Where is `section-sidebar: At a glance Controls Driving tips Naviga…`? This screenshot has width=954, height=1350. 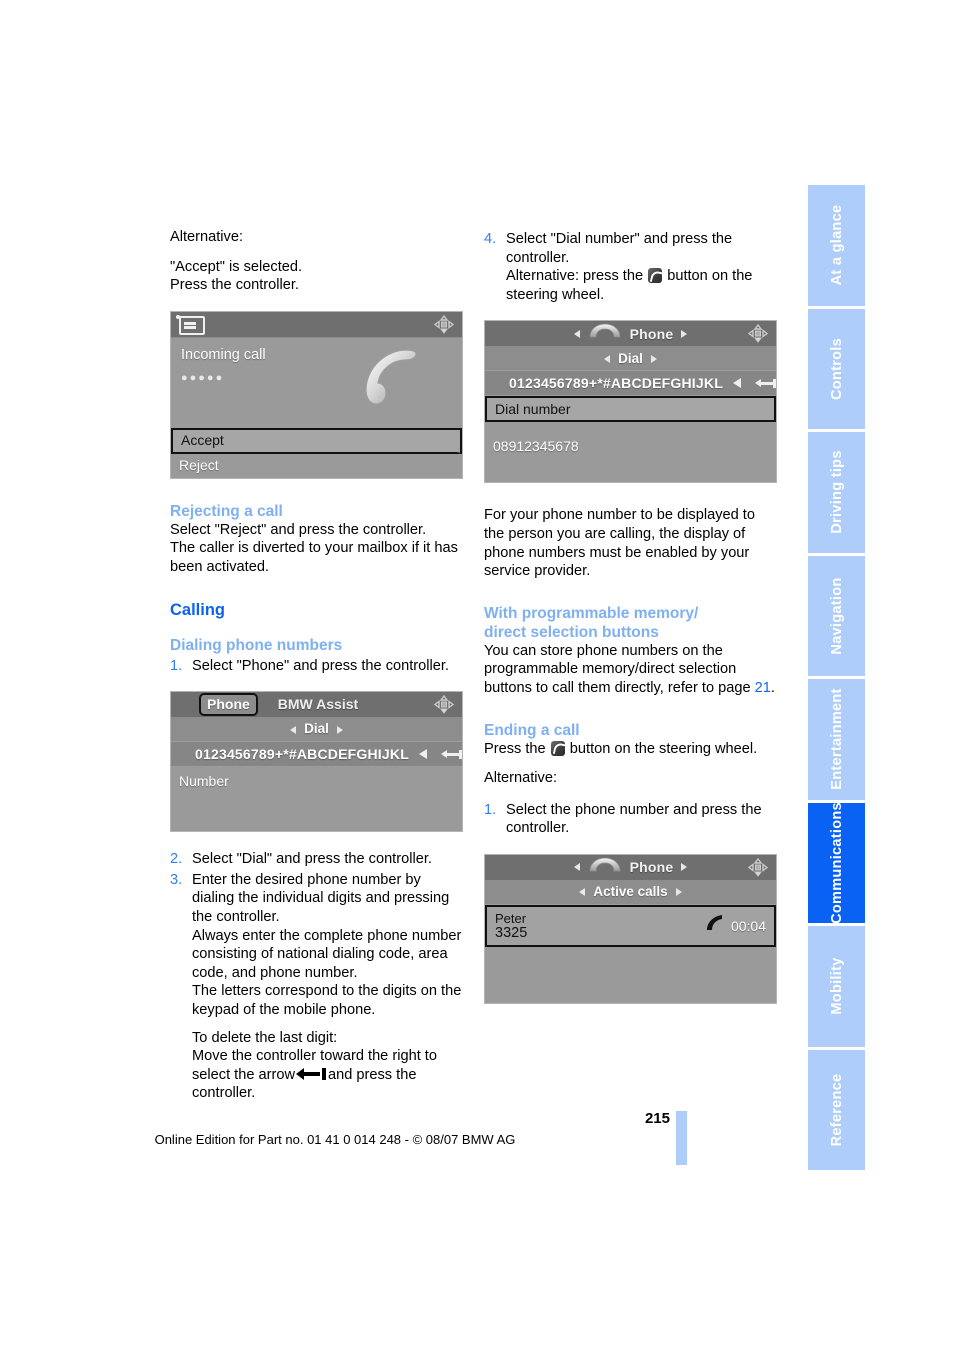 section-sidebar: At a glance Controls Driving tips Naviga… is located at coordinates (836, 677).